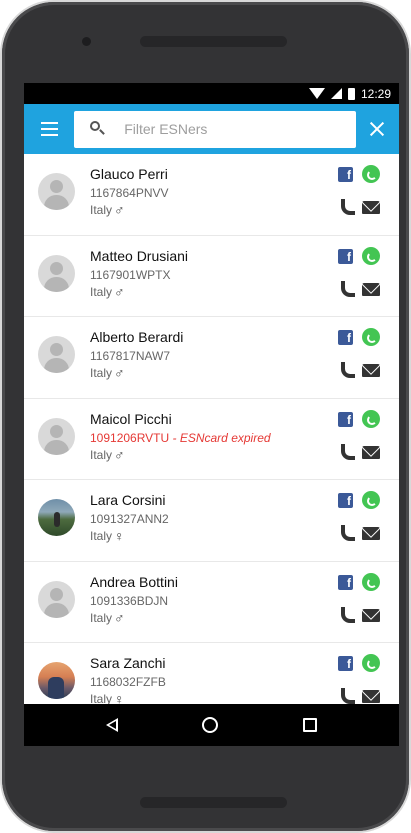 This screenshot has width=411, height=833. Describe the element at coordinates (119, 536) in the screenshot. I see `female-icon: ♀` at that location.